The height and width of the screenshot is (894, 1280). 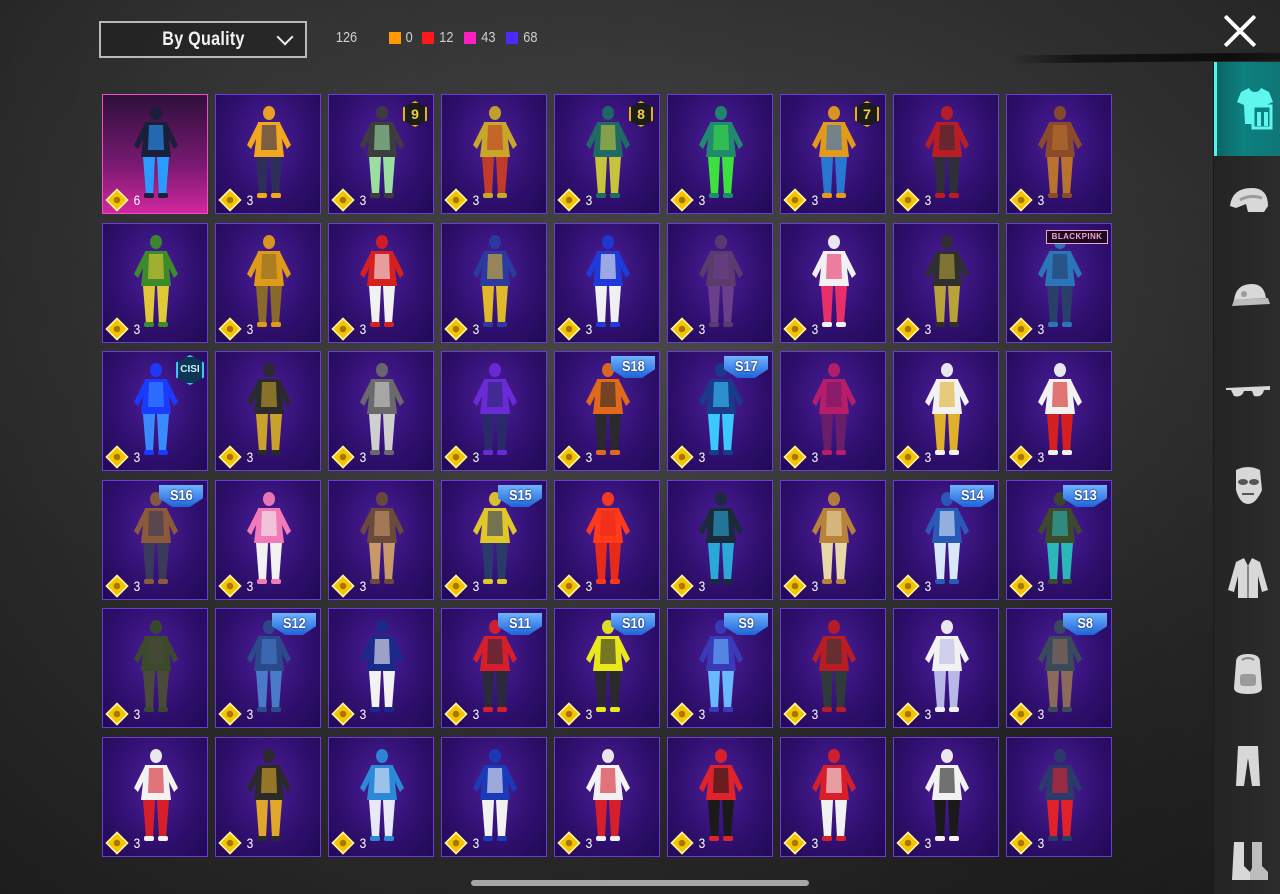 I want to click on outfit-card: S14 3, so click(x=946, y=540).